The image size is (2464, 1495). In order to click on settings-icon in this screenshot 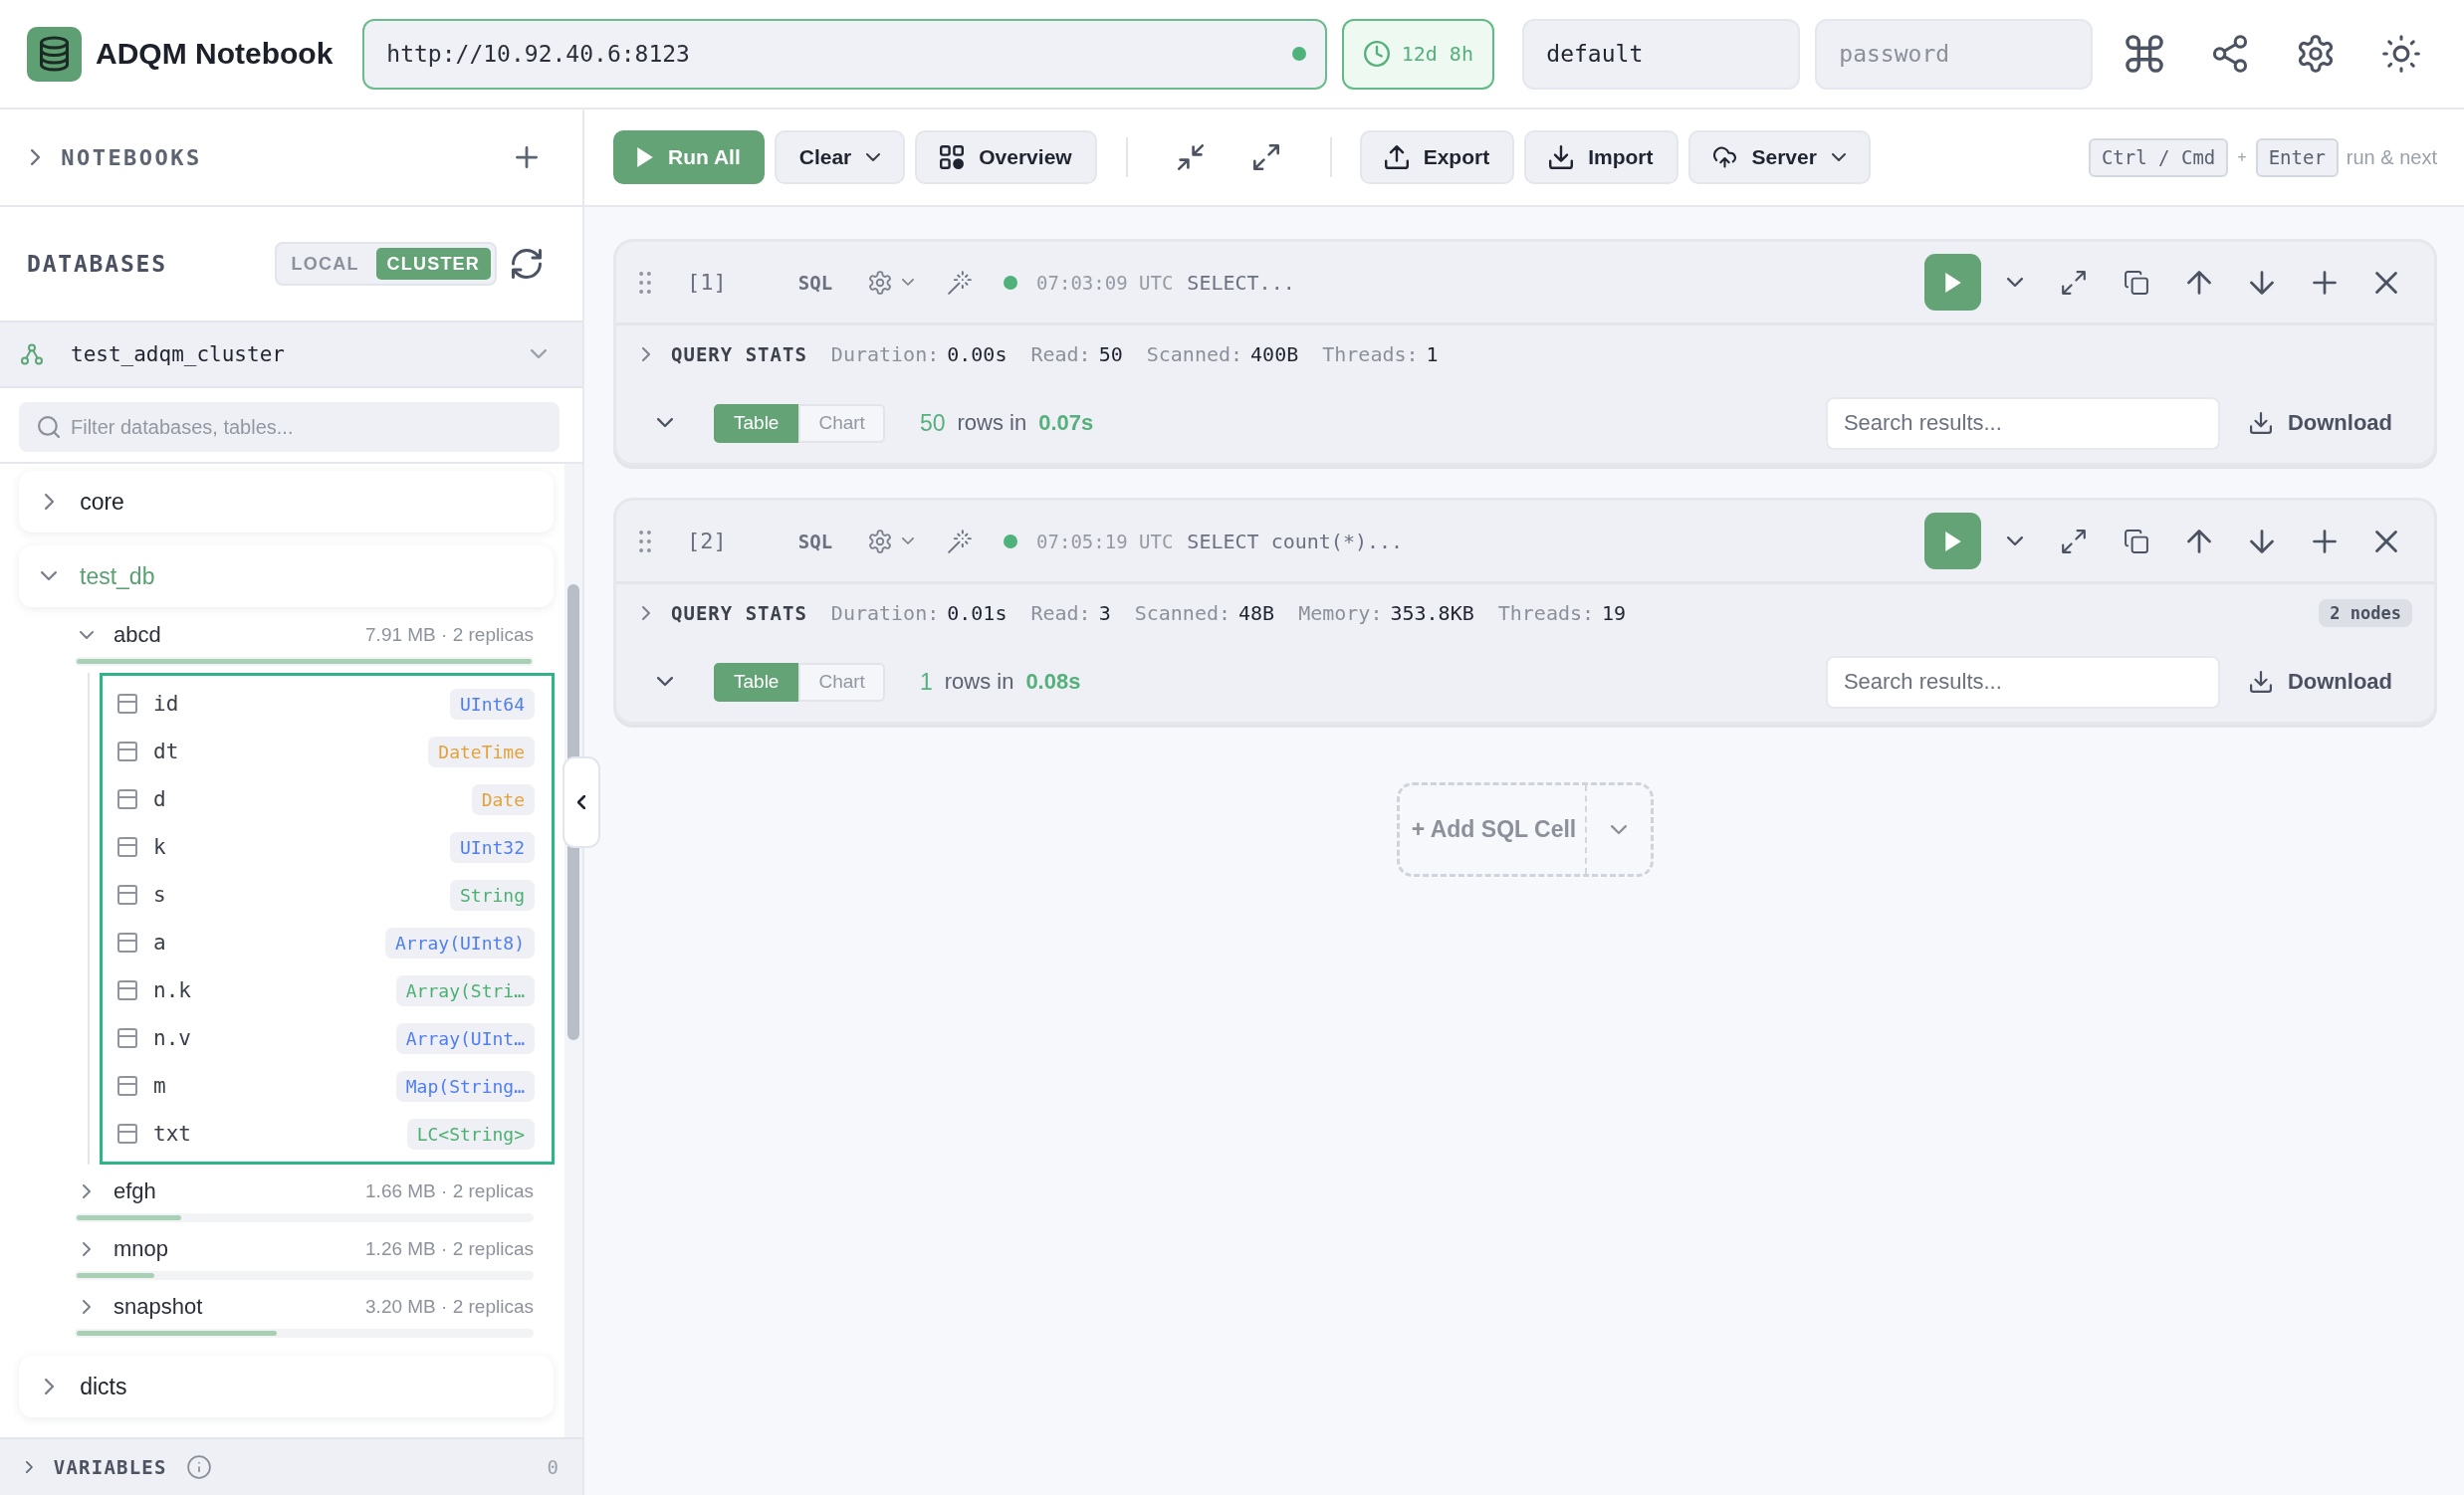, I will do `click(2316, 54)`.